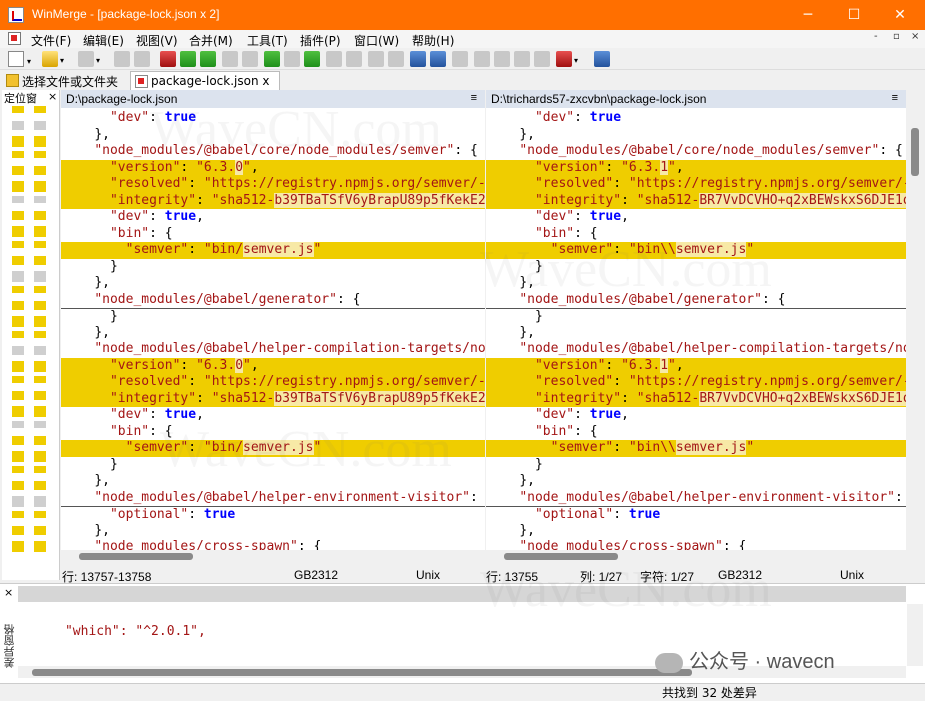 This screenshot has height=701, width=925. Describe the element at coordinates (696, 448) in the screenshot. I see `diff-code-line: "semver": "bin\\semver.js"` at that location.